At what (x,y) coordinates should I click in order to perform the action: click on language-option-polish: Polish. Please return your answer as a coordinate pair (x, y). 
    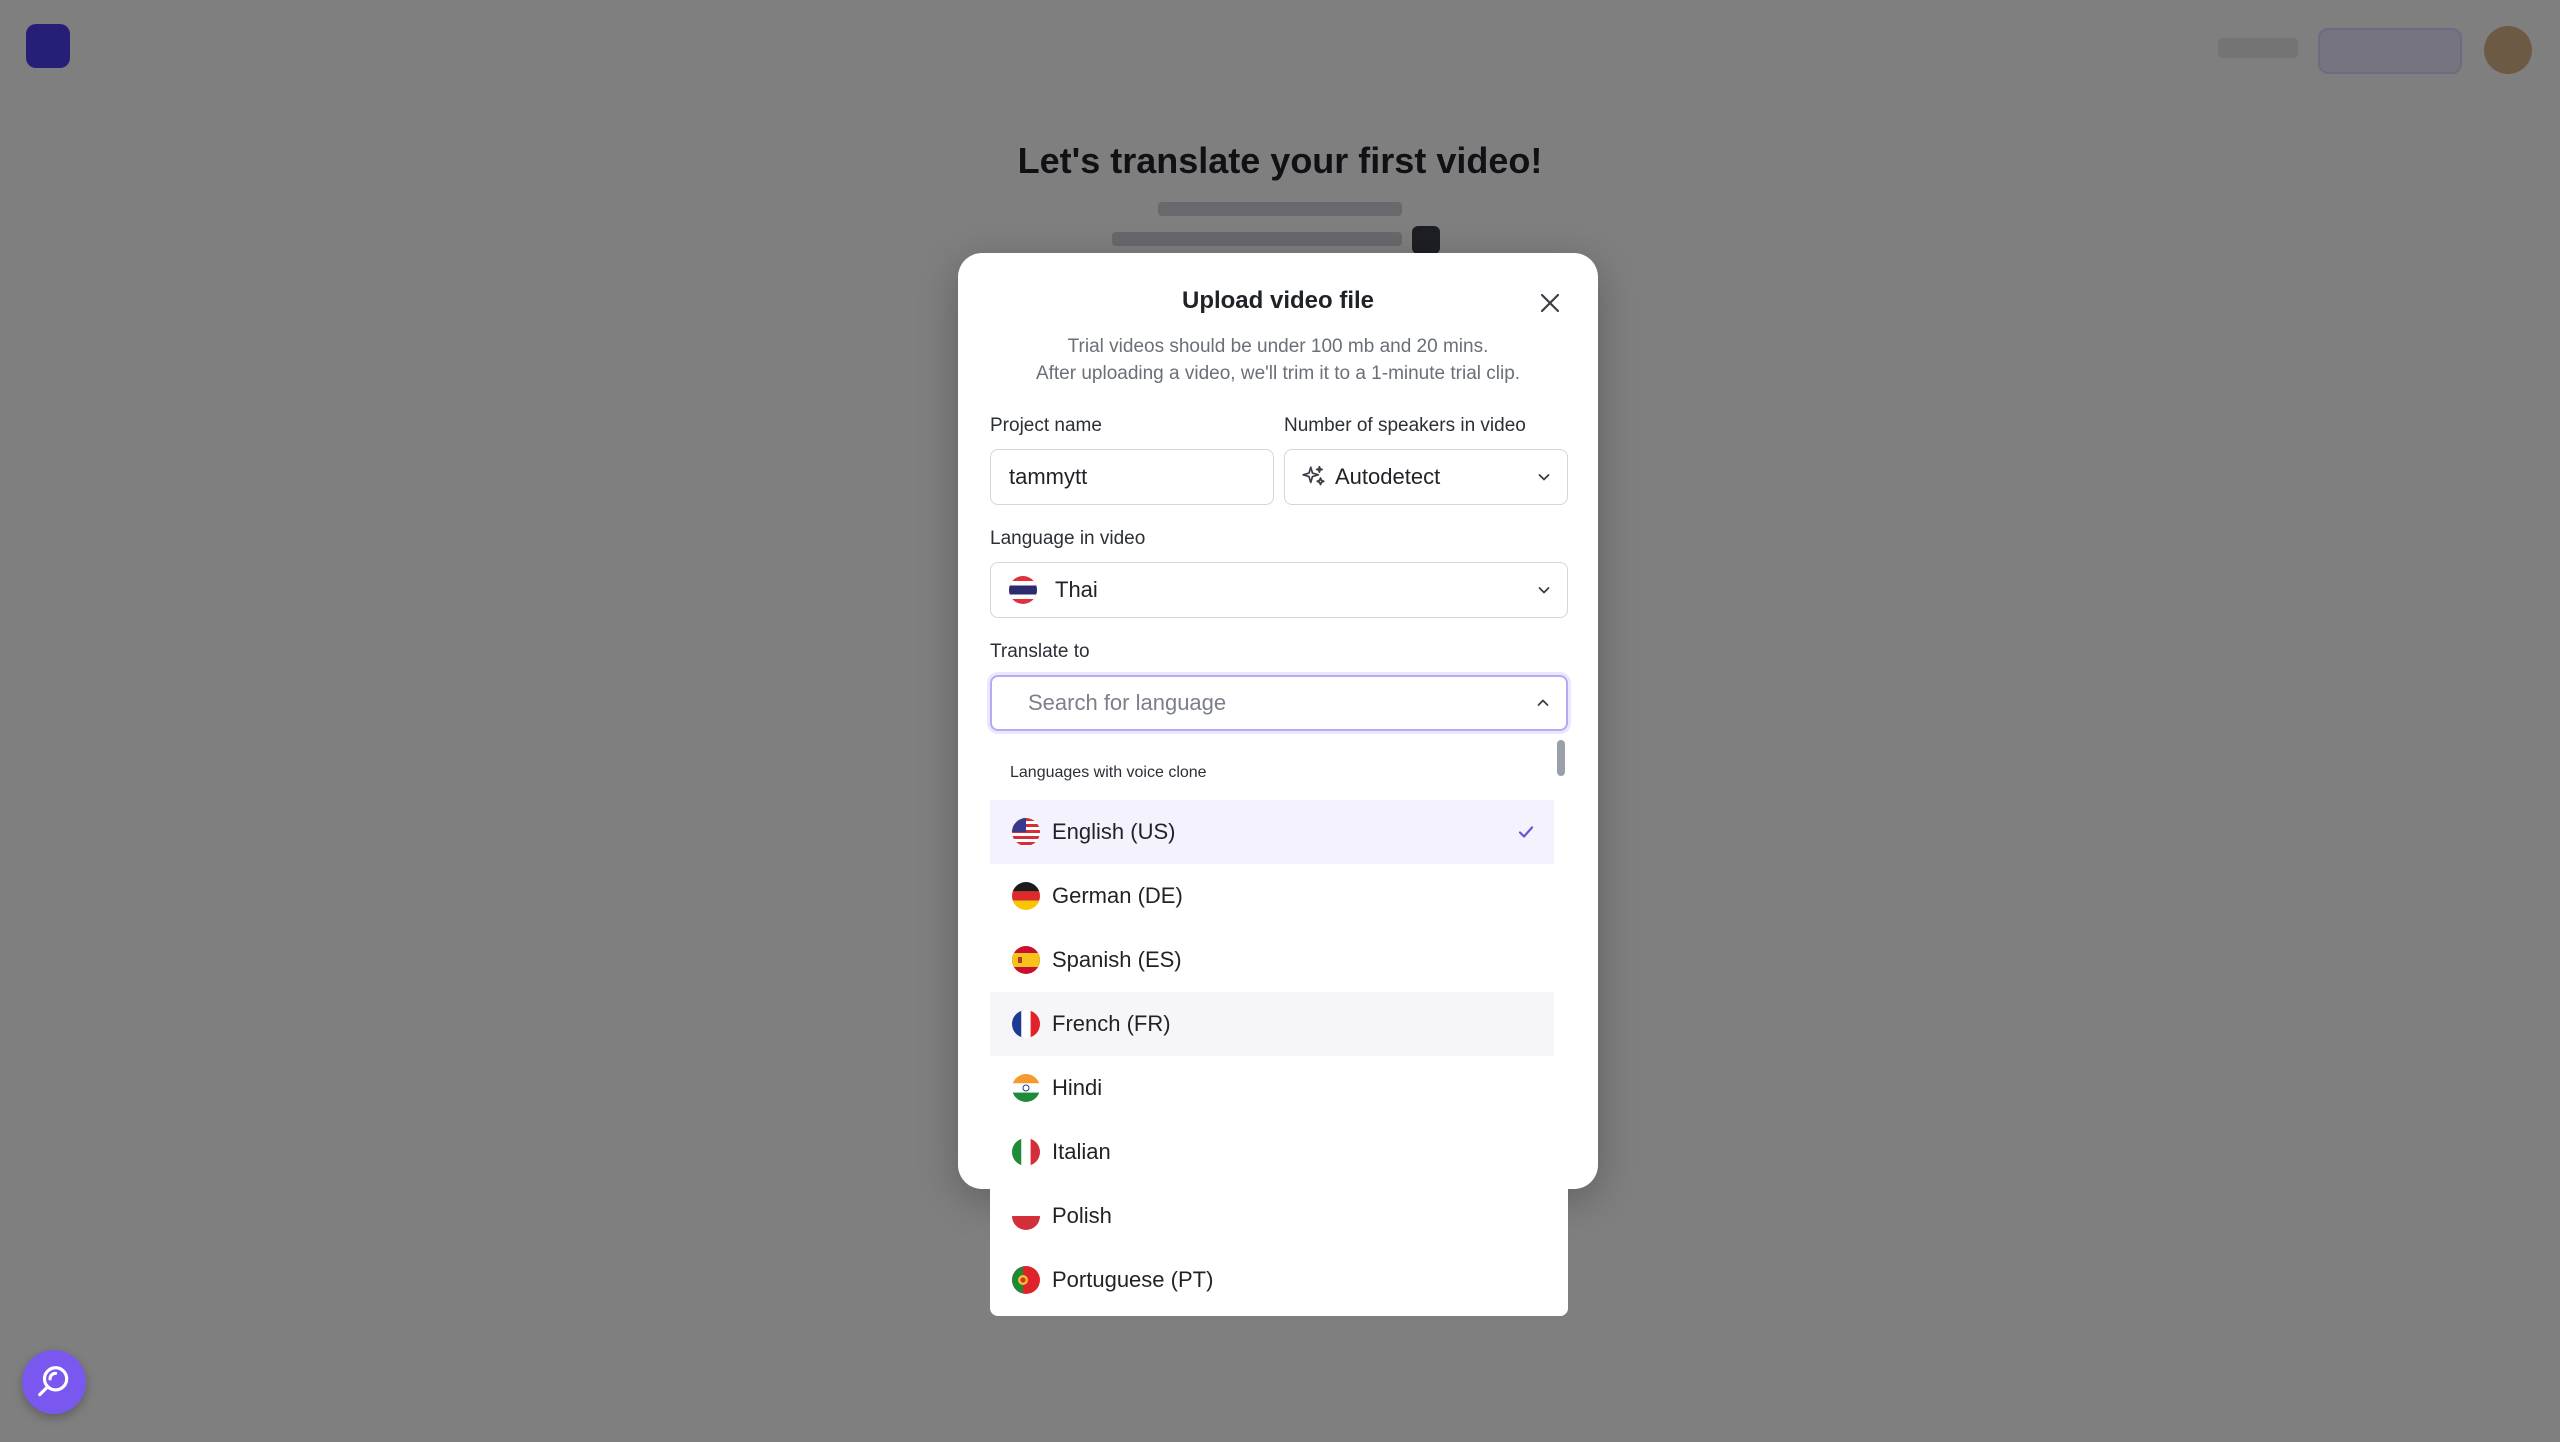
    Looking at the image, I should click on (1272, 1216).